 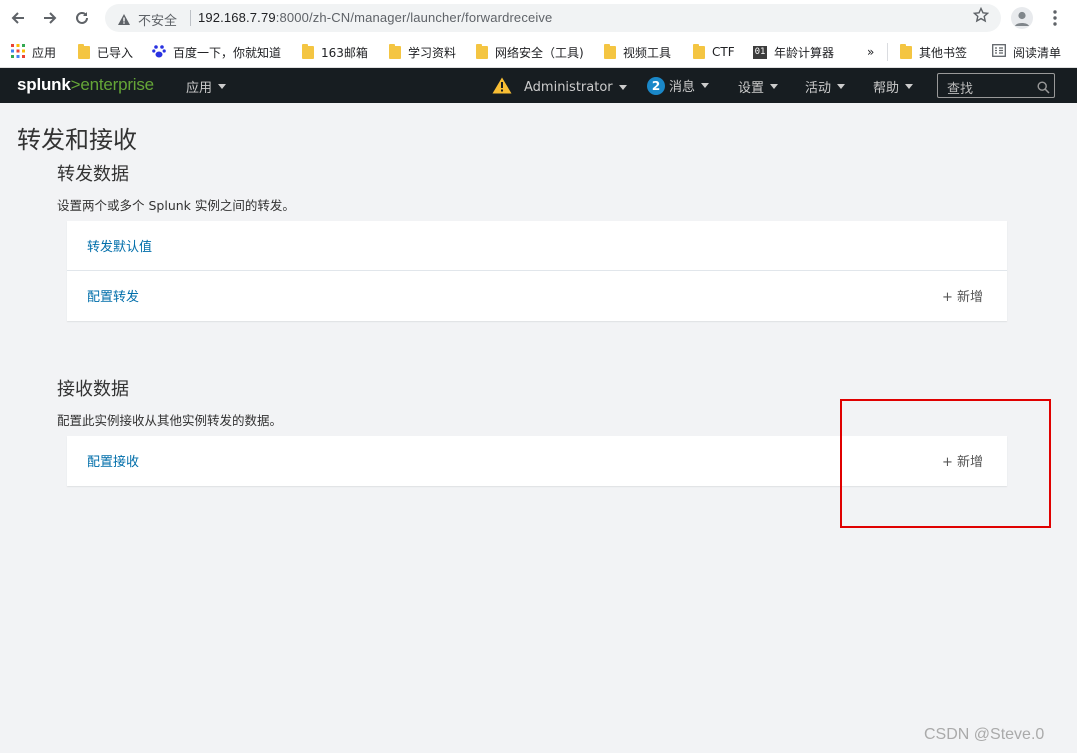 What do you see at coordinates (999, 52) in the screenshot?
I see `reading-list-icon` at bounding box center [999, 52].